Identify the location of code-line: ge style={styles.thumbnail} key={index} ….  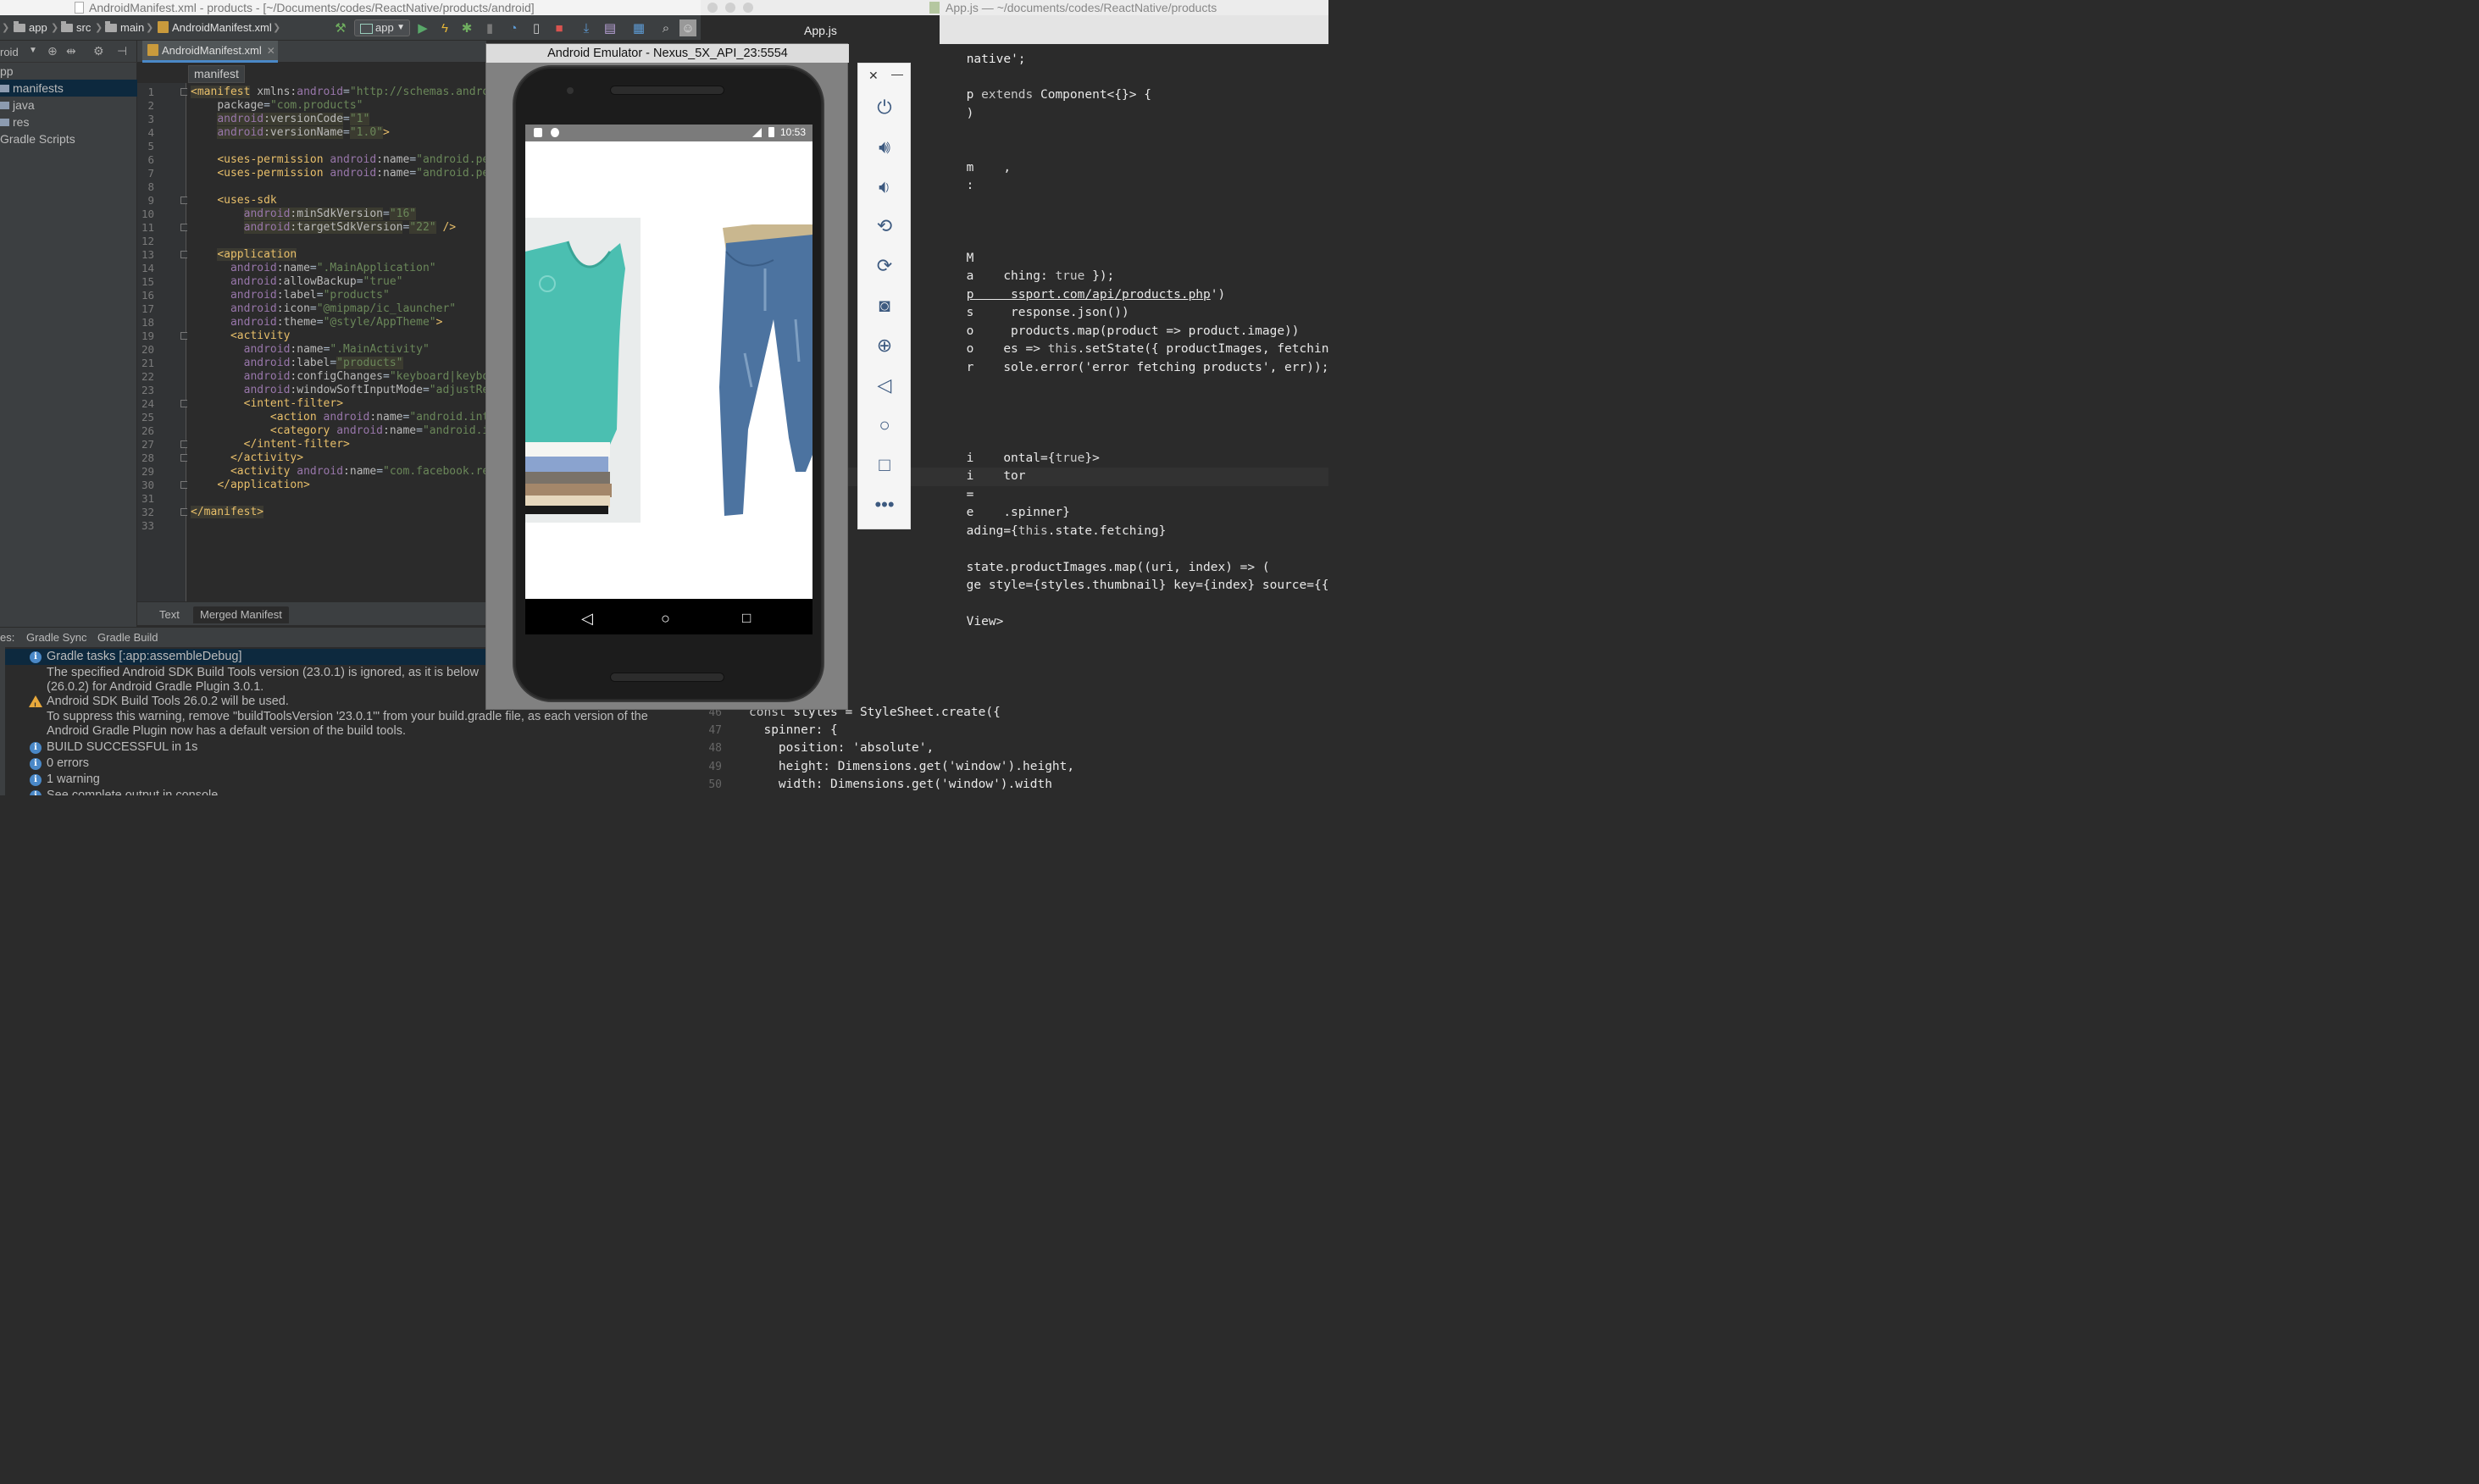
(1147, 585).